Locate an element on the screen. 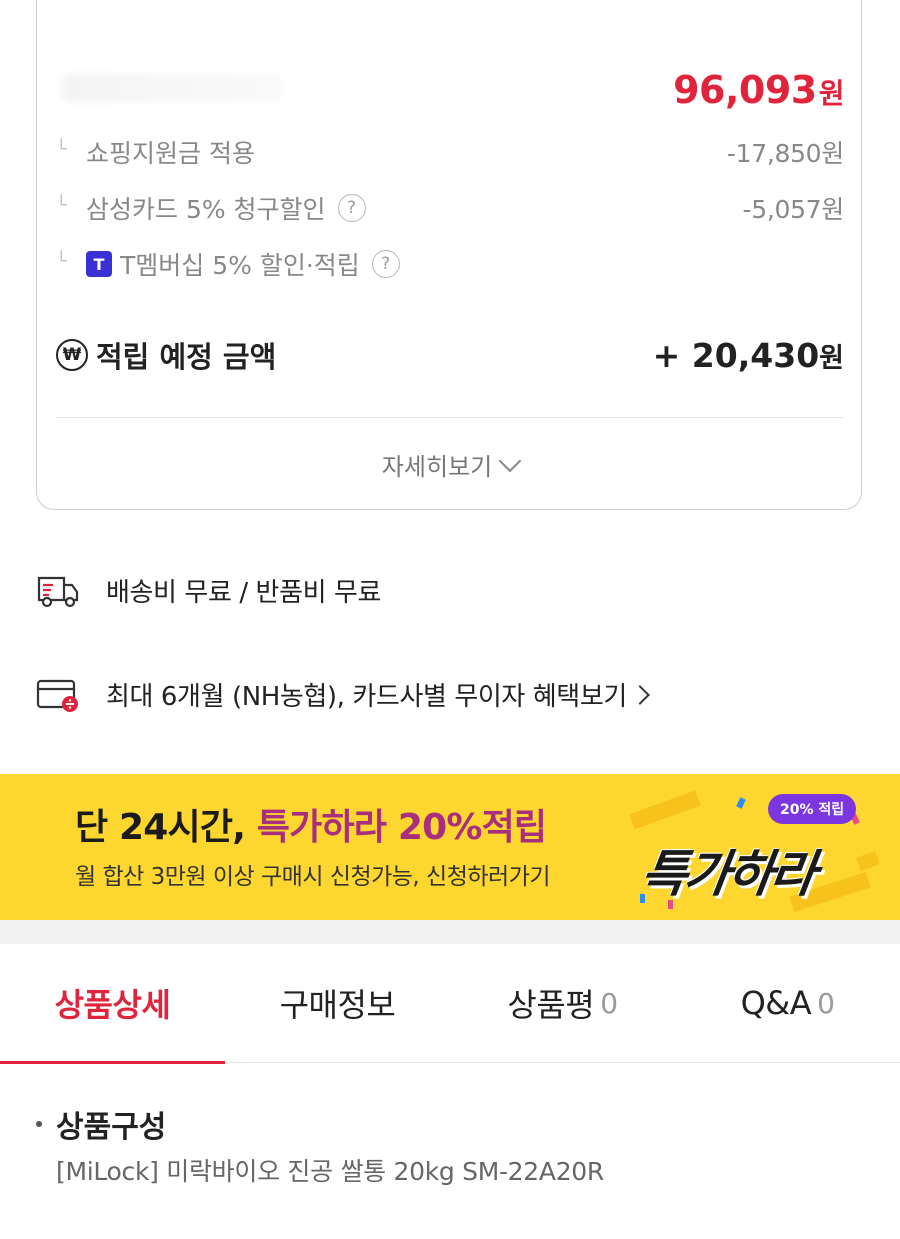 This screenshot has height=1239, width=900. banner-title-prefix: 단 24시간, is located at coordinates (166, 827).